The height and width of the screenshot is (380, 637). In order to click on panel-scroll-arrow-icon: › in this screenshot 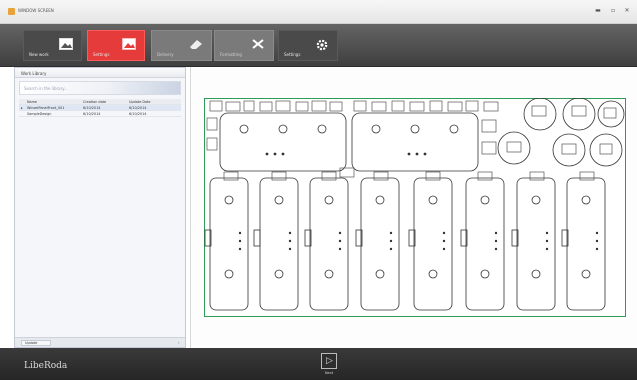, I will do `click(180, 343)`.